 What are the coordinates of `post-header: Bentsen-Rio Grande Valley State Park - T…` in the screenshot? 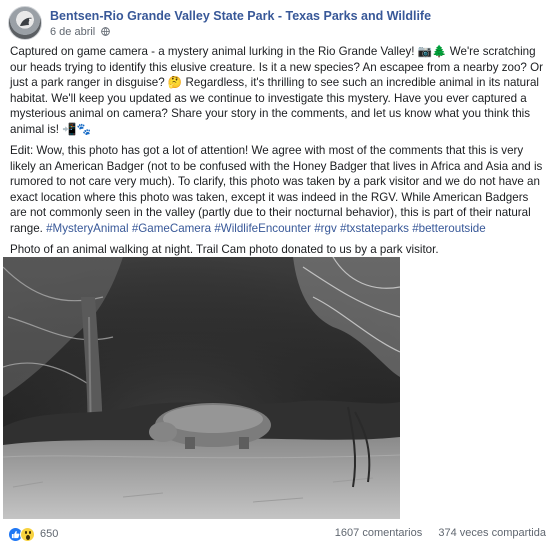 It's located at (278, 24).